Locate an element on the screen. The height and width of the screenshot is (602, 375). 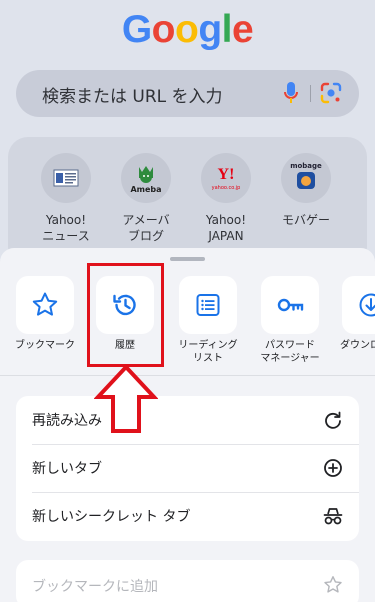
shortcut-yahoo-news: Yahoo! ニュース is located at coordinates (66, 198).